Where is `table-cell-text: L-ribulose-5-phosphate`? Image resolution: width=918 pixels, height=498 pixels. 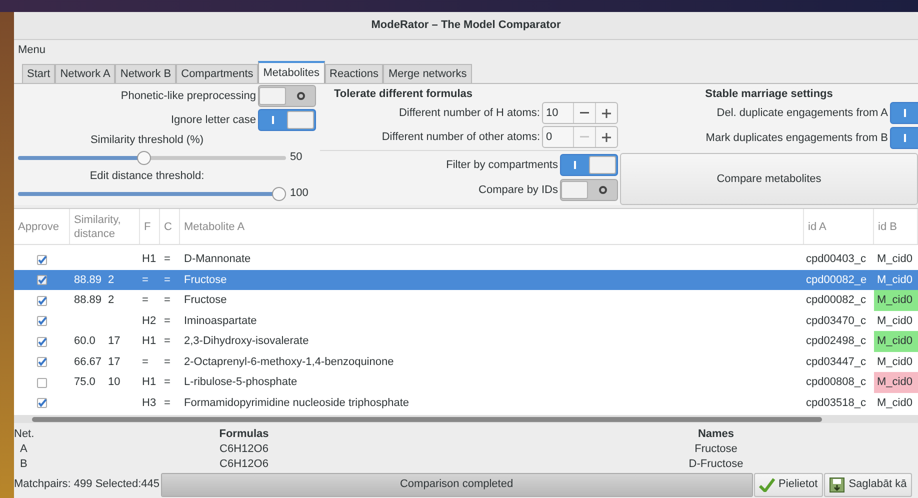 table-cell-text: L-ribulose-5-phosphate is located at coordinates (240, 382).